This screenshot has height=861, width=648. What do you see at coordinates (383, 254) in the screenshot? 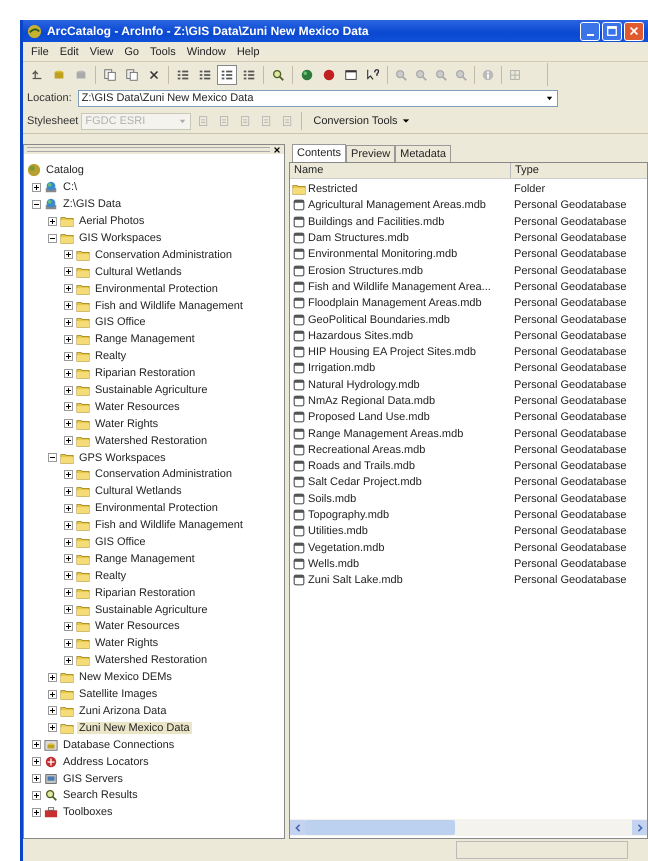
I see `file-name: Environmental Monitoring.mdb` at bounding box center [383, 254].